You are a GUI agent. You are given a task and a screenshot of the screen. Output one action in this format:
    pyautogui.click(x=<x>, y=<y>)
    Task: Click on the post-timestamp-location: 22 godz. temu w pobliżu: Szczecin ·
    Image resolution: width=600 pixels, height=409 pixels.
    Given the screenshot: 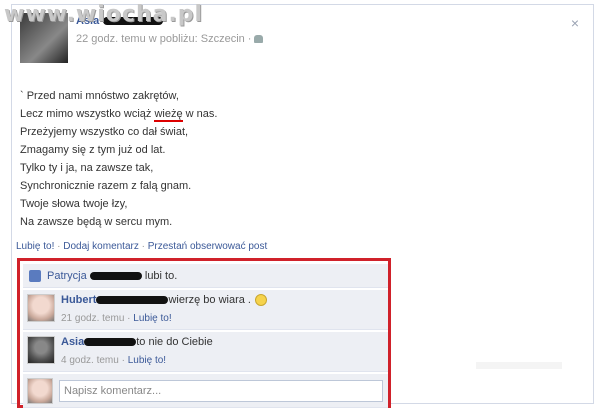 What is the action you would take?
    pyautogui.click(x=163, y=39)
    